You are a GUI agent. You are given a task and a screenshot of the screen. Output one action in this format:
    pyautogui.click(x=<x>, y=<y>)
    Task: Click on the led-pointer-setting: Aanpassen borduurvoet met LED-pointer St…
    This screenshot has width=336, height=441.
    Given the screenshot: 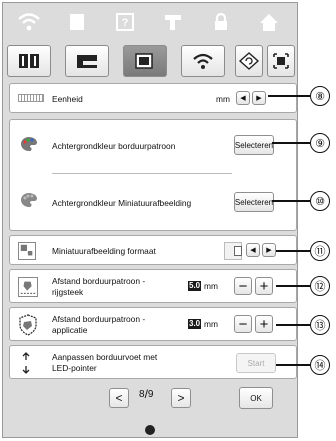 What is the action you would take?
    pyautogui.click(x=153, y=362)
    